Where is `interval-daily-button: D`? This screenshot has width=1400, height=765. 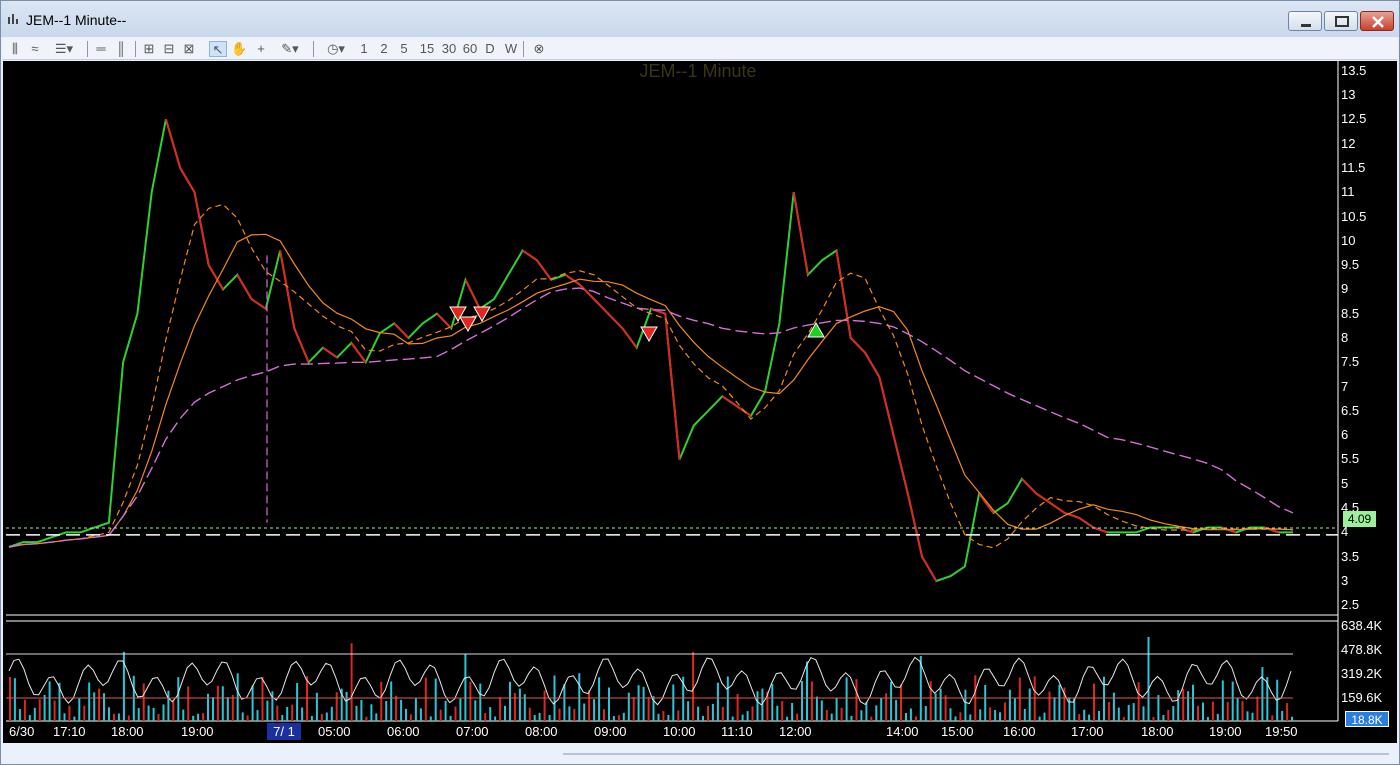 interval-daily-button: D is located at coordinates (490, 49).